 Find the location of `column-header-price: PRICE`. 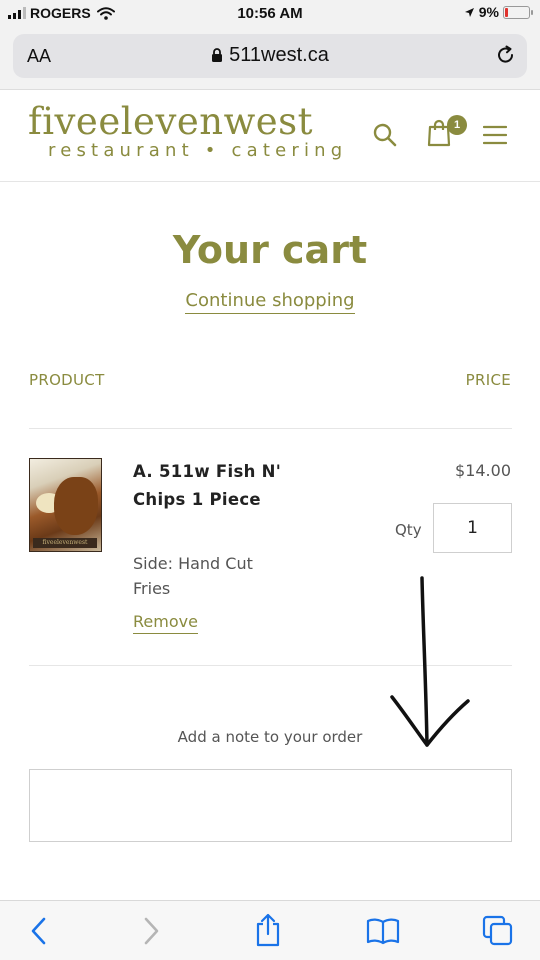

column-header-price: PRICE is located at coordinates (488, 380).